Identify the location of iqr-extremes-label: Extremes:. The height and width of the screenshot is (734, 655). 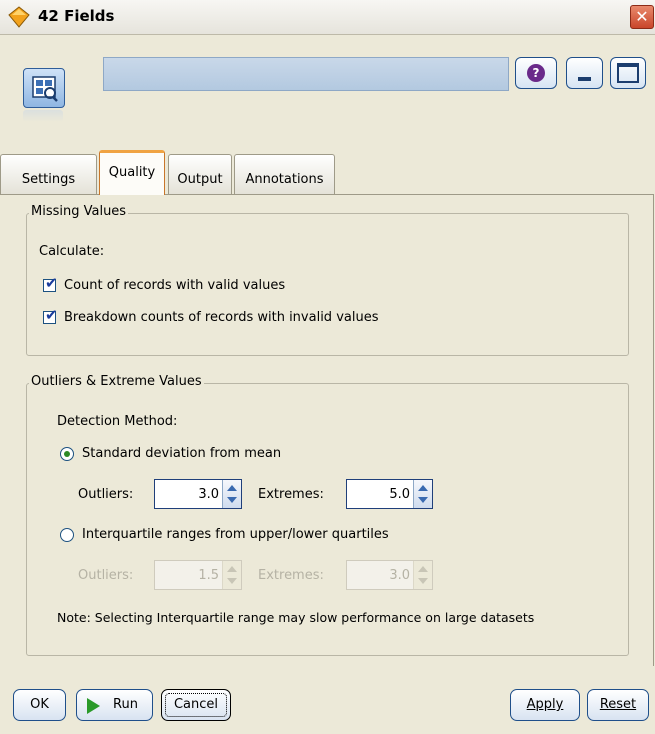
(291, 575).